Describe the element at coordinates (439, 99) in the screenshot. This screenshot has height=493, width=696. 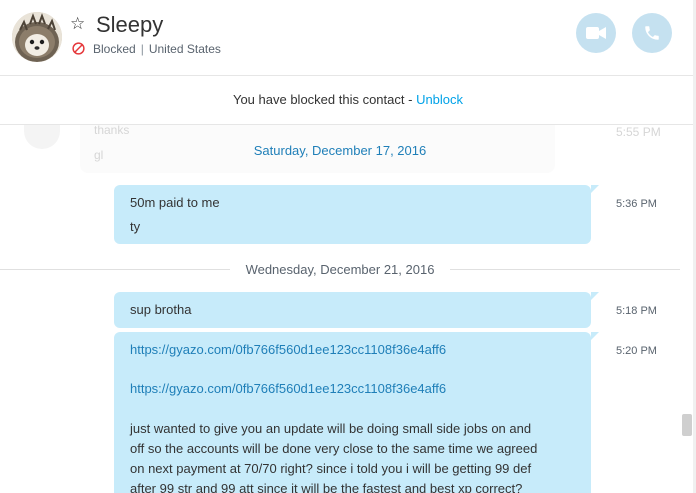
I see `unblock-link: Unblock` at that location.